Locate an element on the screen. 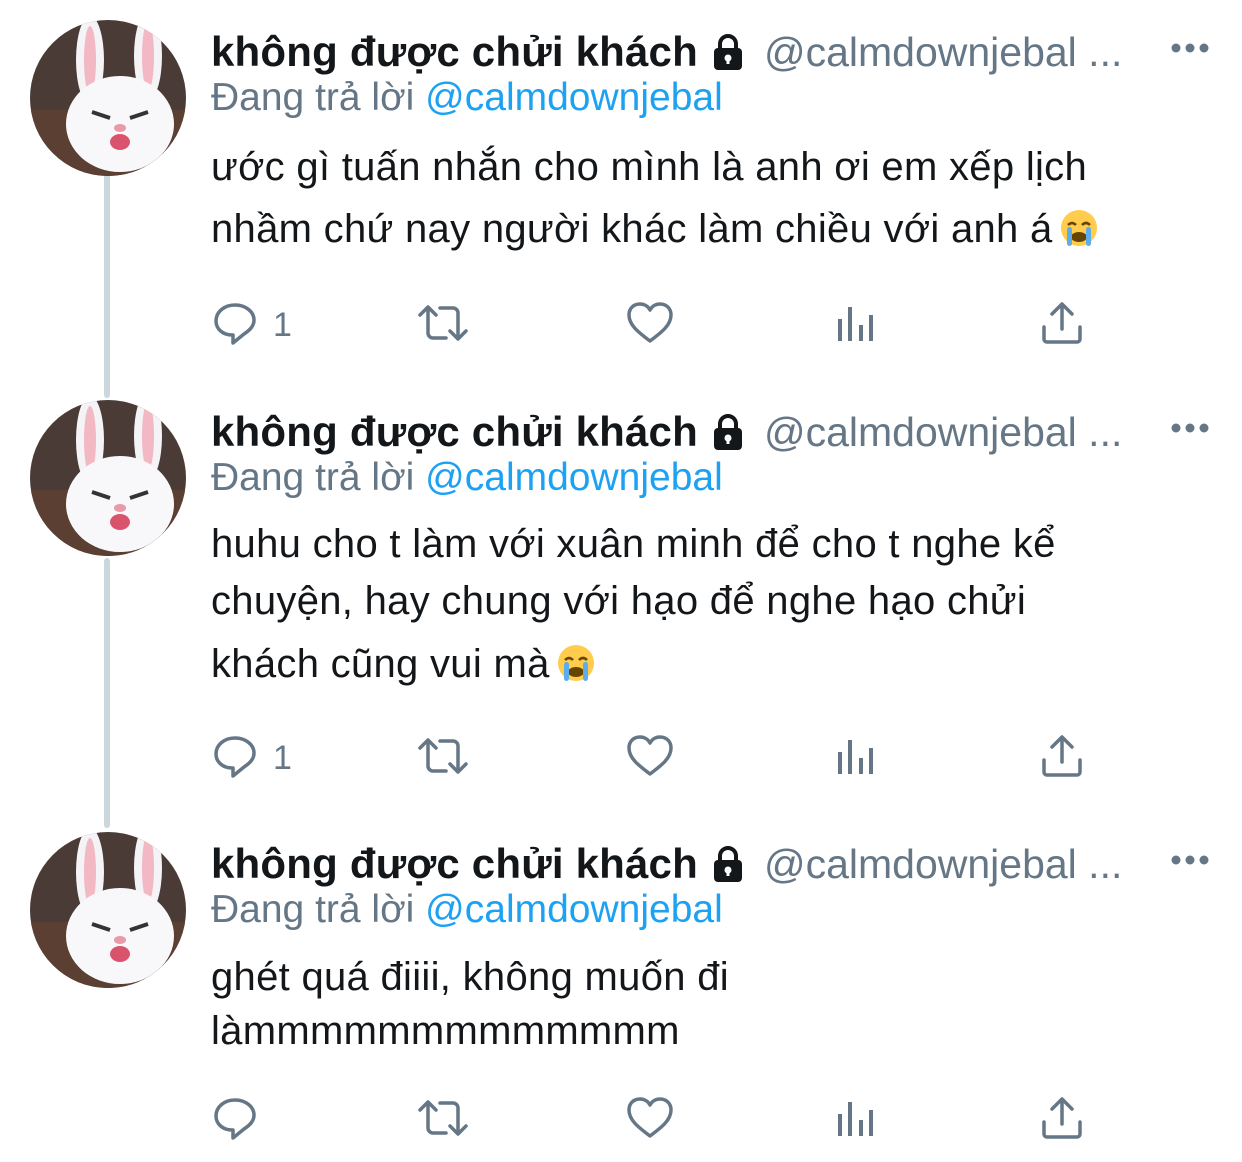 The height and width of the screenshot is (1162, 1242). tweet-text-line: khách cũng vui mà is located at coordinates (380, 664).